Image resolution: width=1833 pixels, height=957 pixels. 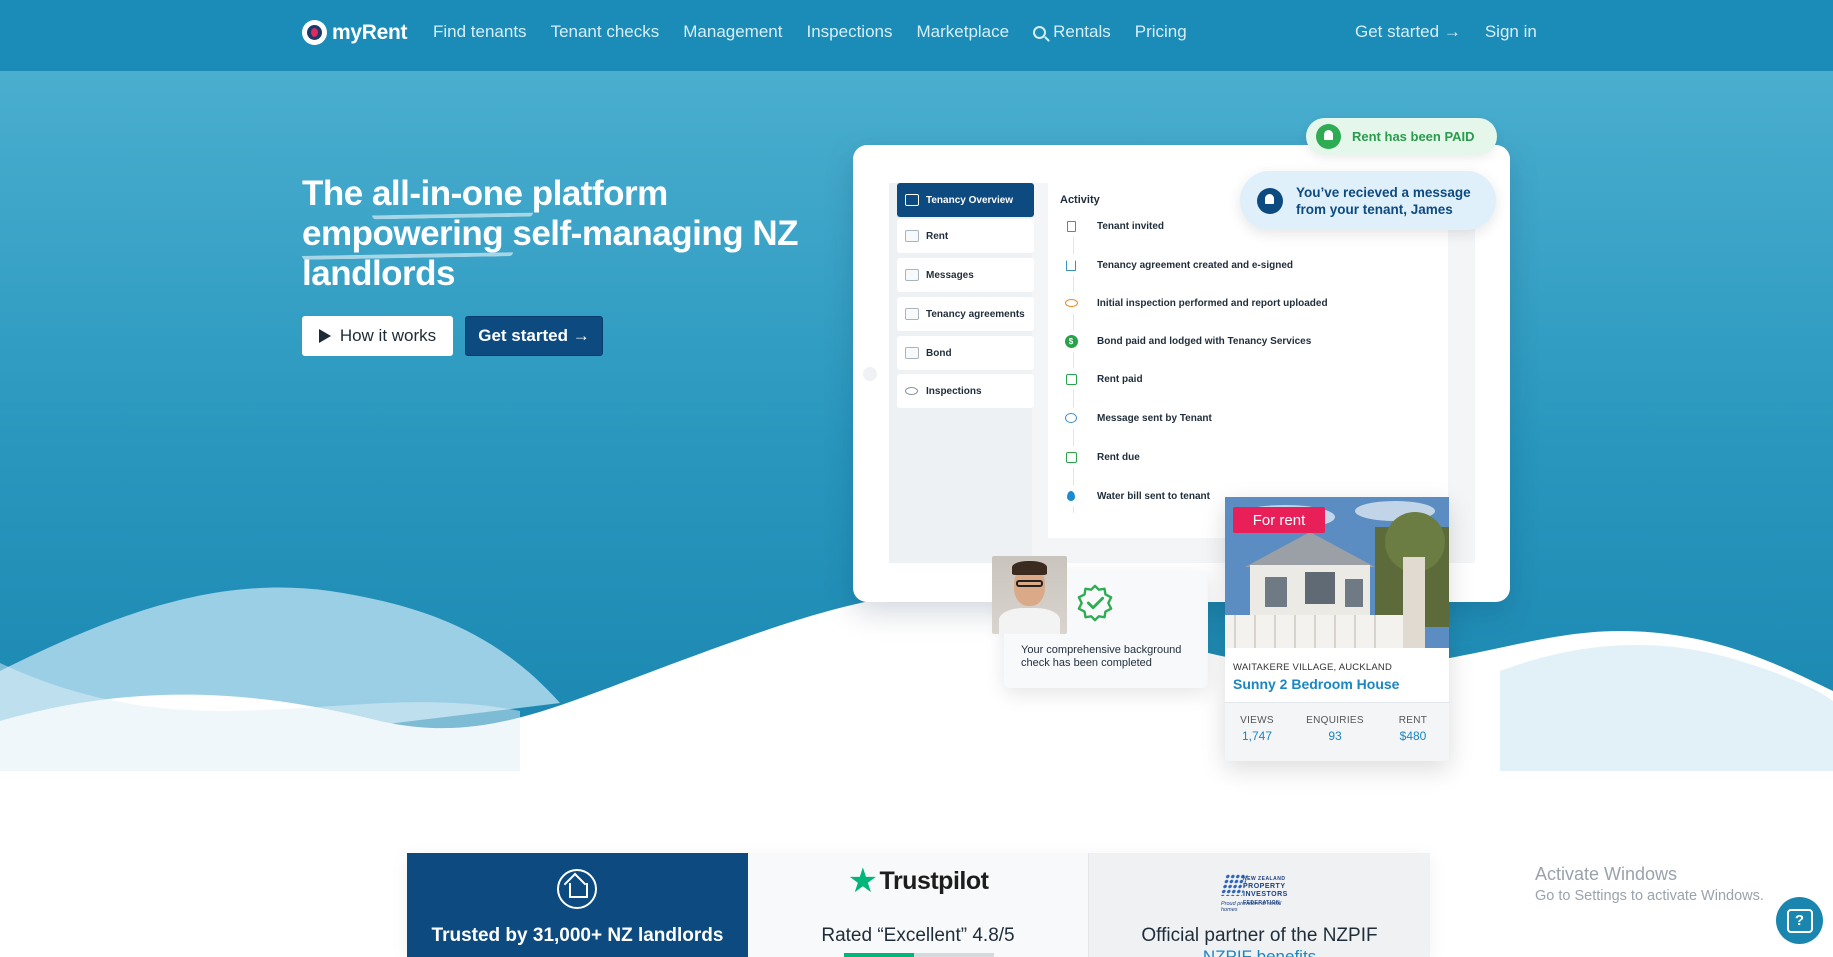 I want to click on nav-management: Management, so click(x=732, y=32).